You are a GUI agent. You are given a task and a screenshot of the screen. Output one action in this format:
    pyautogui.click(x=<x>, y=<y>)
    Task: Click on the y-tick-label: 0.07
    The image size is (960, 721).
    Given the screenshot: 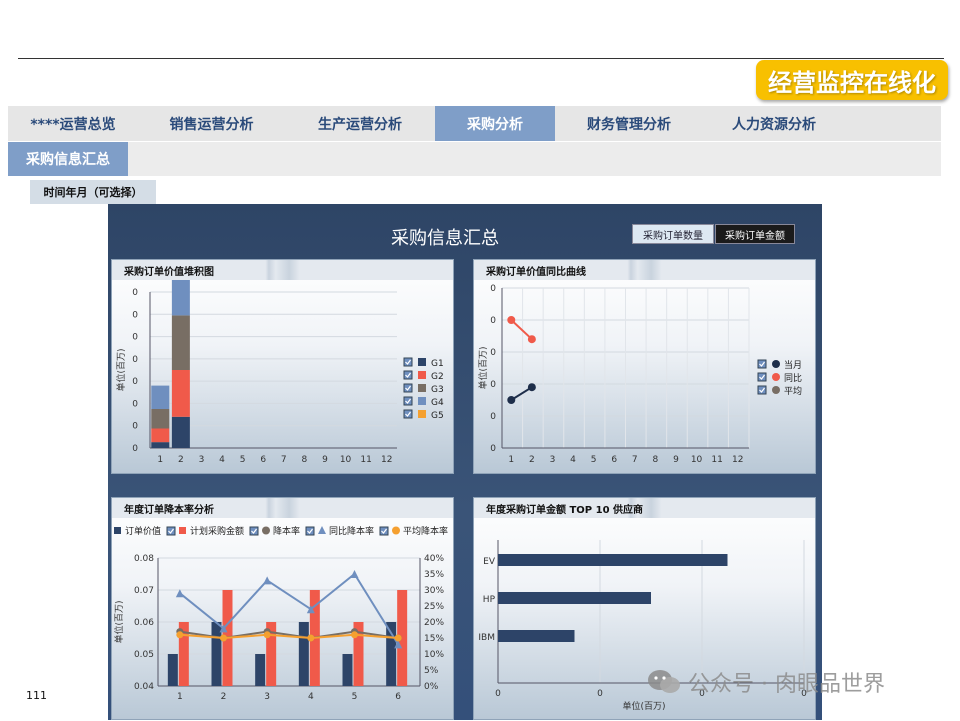 What is the action you would take?
    pyautogui.click(x=144, y=591)
    